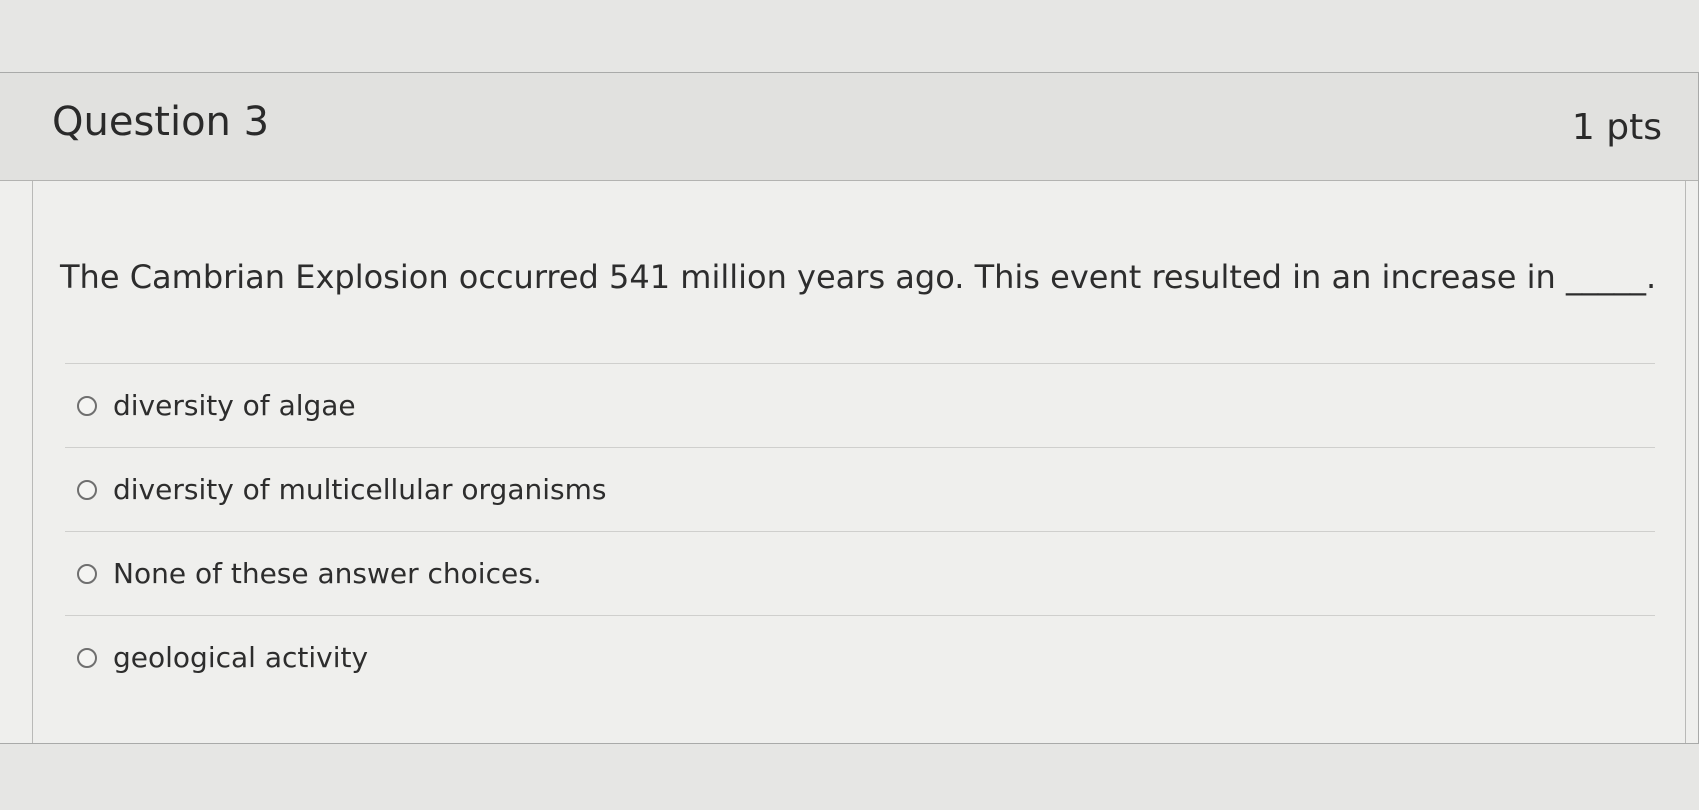 The width and height of the screenshot is (1699, 810). Describe the element at coordinates (860, 405) in the screenshot. I see `answer-option: diversity of algae` at that location.